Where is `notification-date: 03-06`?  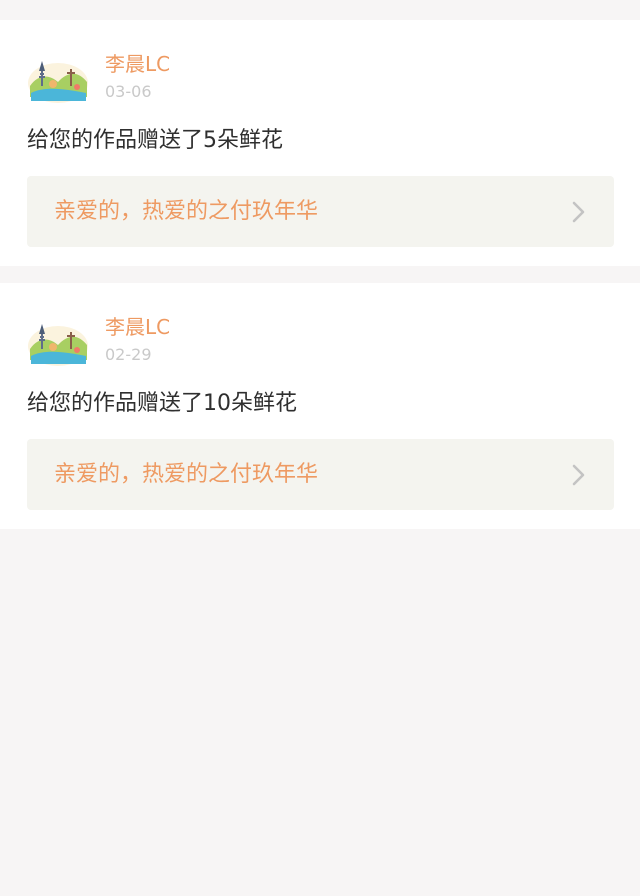 notification-date: 03-06 is located at coordinates (128, 91).